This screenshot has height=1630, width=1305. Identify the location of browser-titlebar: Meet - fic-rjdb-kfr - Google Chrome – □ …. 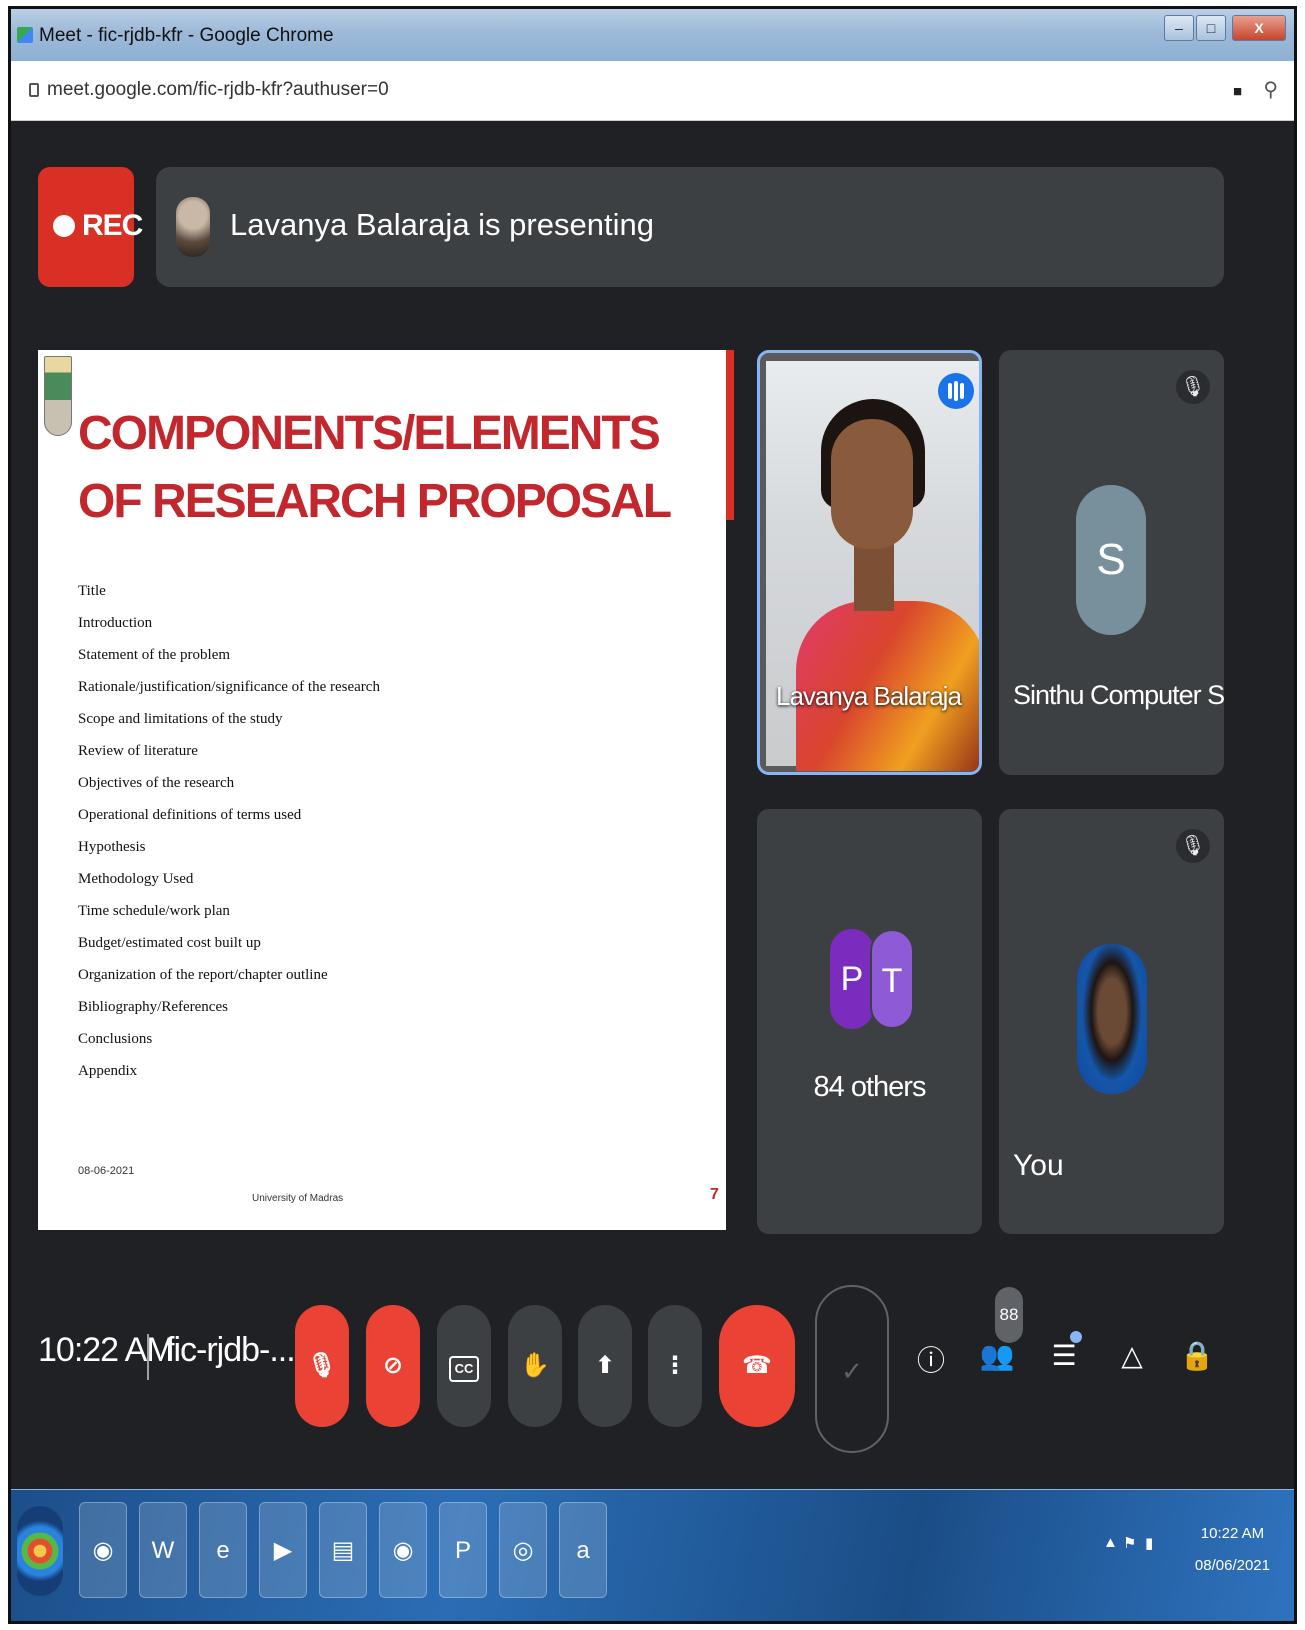
(652, 35).